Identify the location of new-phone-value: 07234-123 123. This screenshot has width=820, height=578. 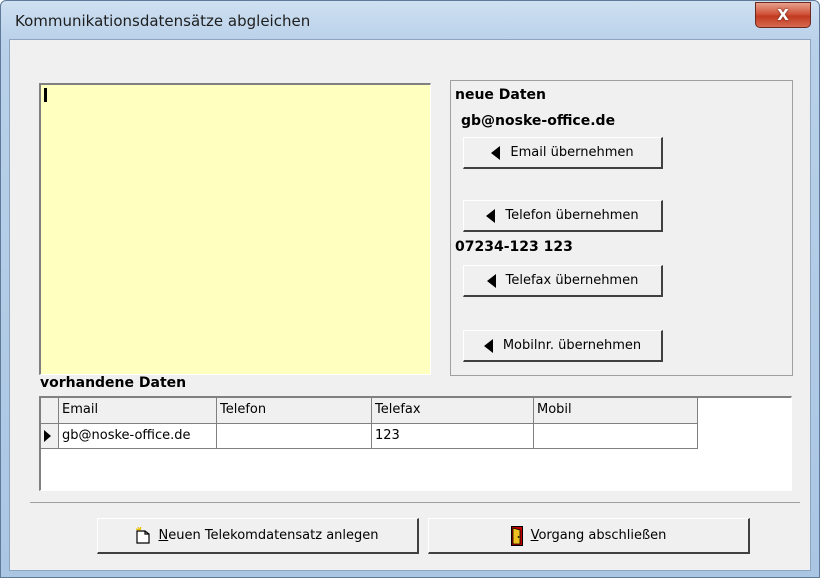
(514, 247).